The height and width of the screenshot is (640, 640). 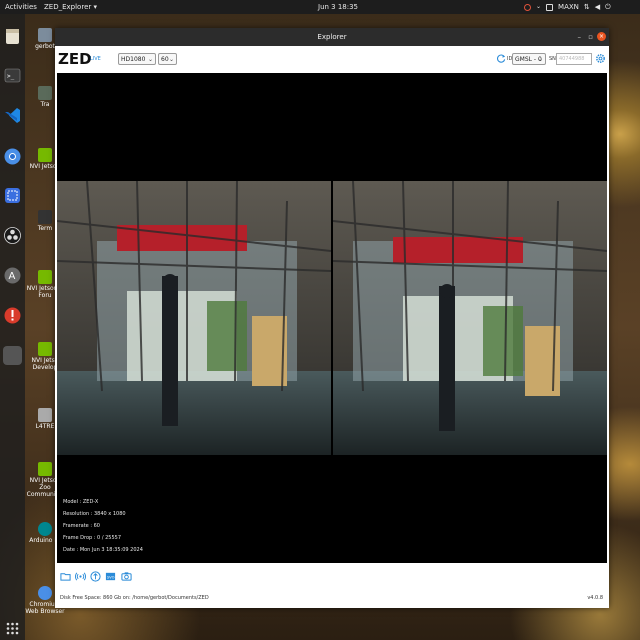 What do you see at coordinates (527, 7) in the screenshot?
I see `nvidia-icon` at bounding box center [527, 7].